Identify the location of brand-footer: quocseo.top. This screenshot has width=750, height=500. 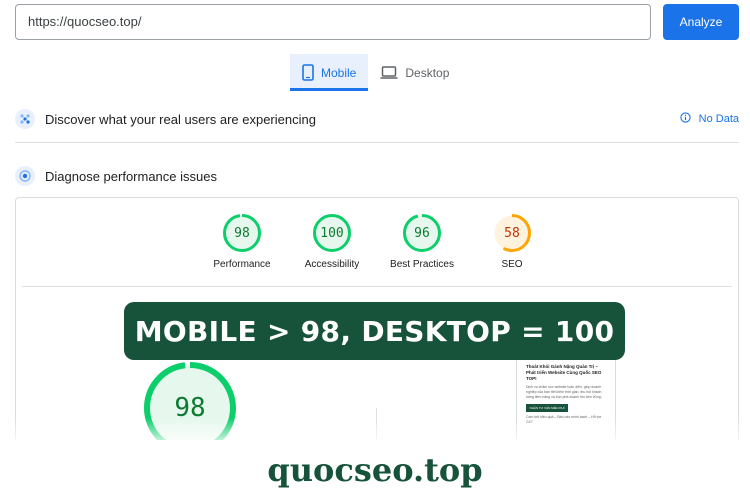
(375, 470).